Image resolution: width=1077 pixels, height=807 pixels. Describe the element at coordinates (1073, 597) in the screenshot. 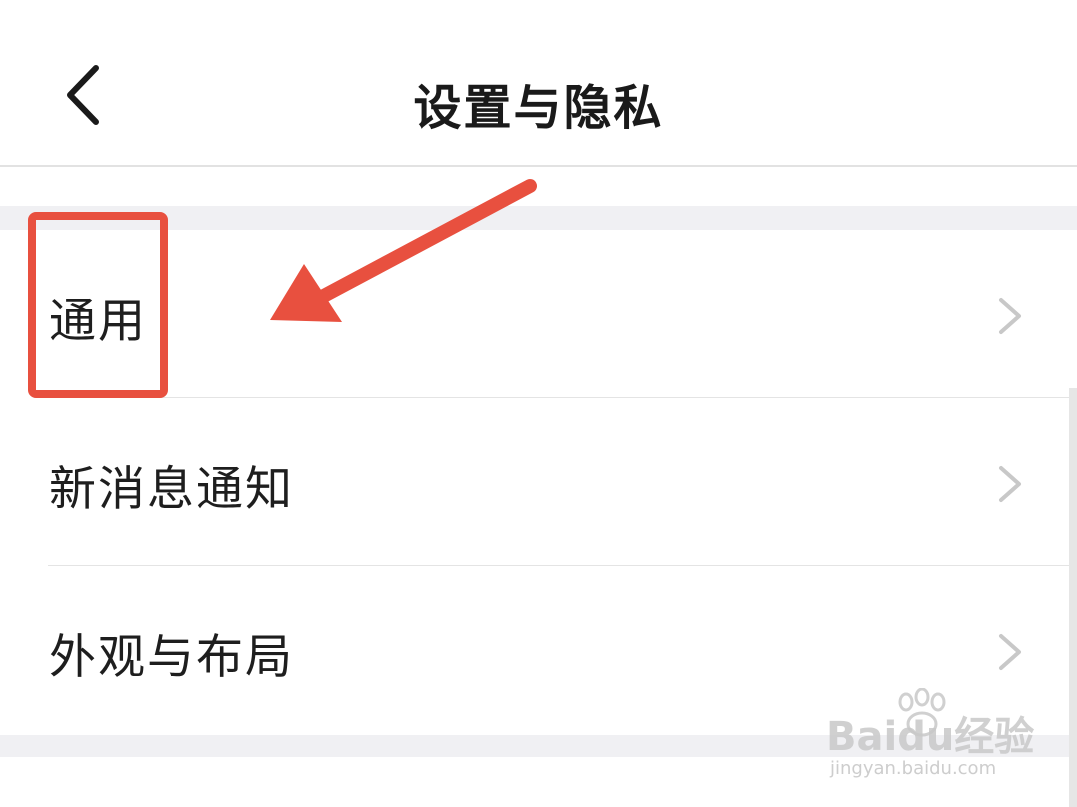

I see `scrollbar` at that location.